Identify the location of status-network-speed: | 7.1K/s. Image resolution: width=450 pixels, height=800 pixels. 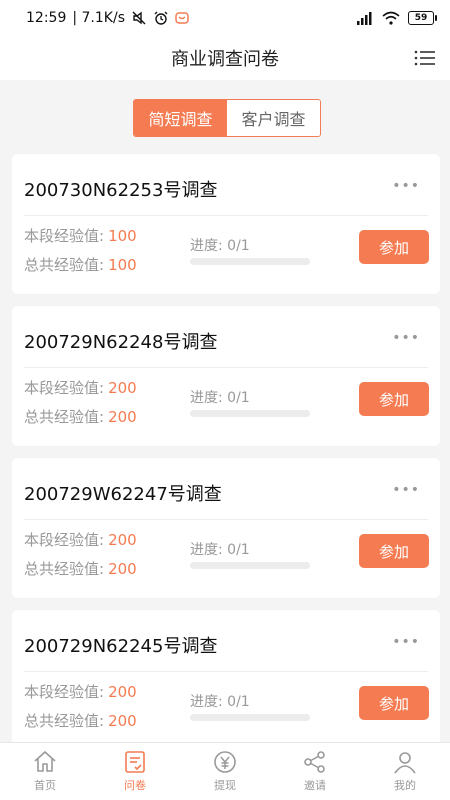
(98, 18).